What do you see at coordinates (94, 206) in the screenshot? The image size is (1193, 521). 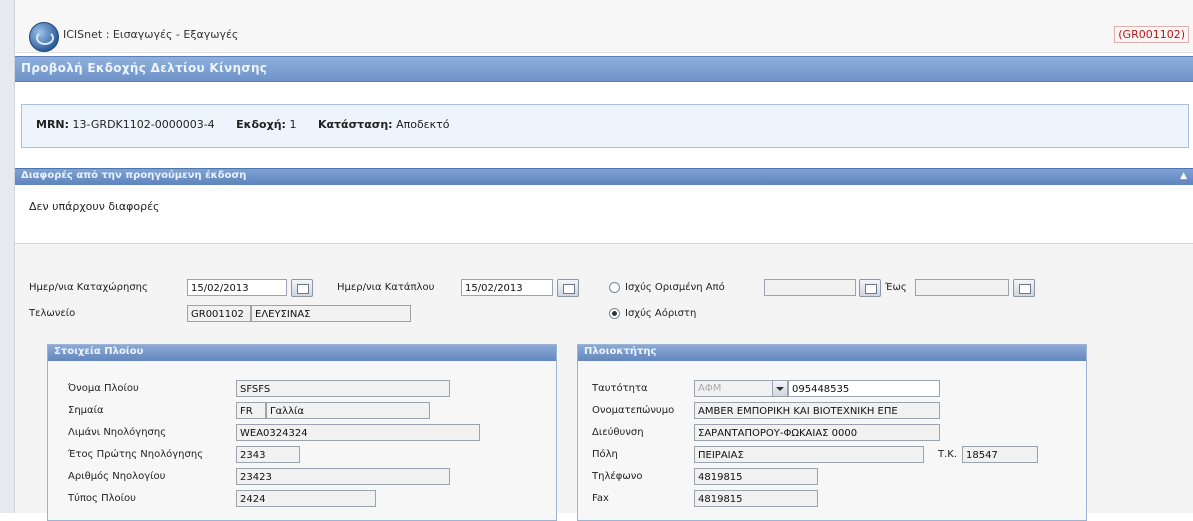 I see `differences-text: Δεν υπάρχουν διαφορές` at bounding box center [94, 206].